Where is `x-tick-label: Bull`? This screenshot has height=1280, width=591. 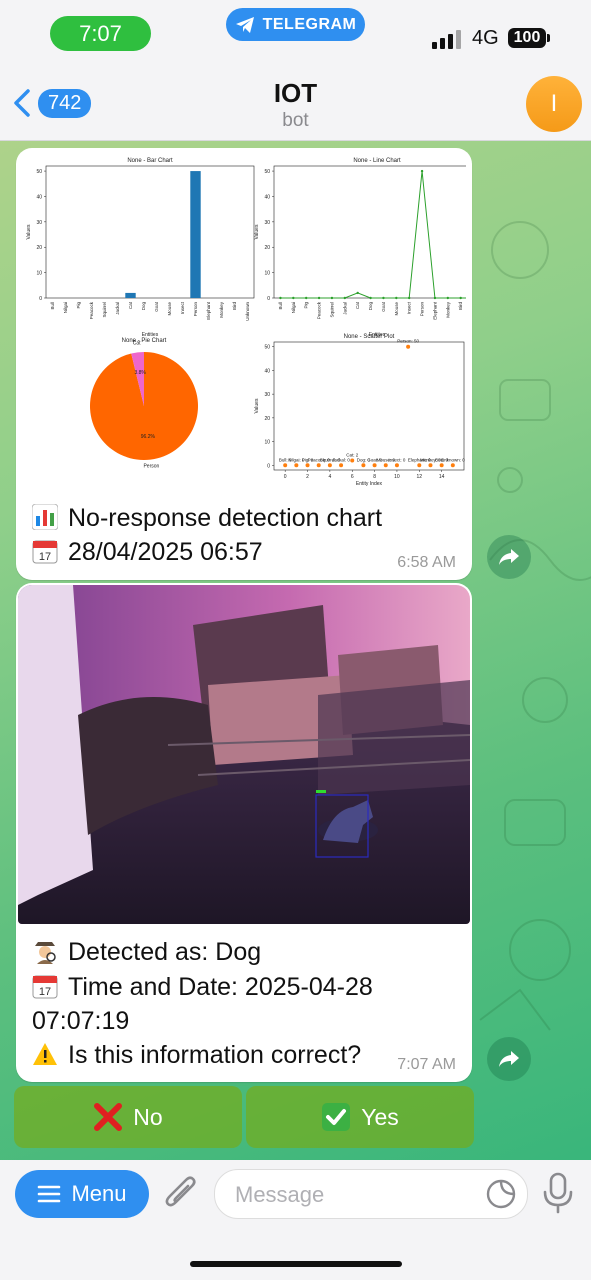 x-tick-label: Bull is located at coordinates (52, 306).